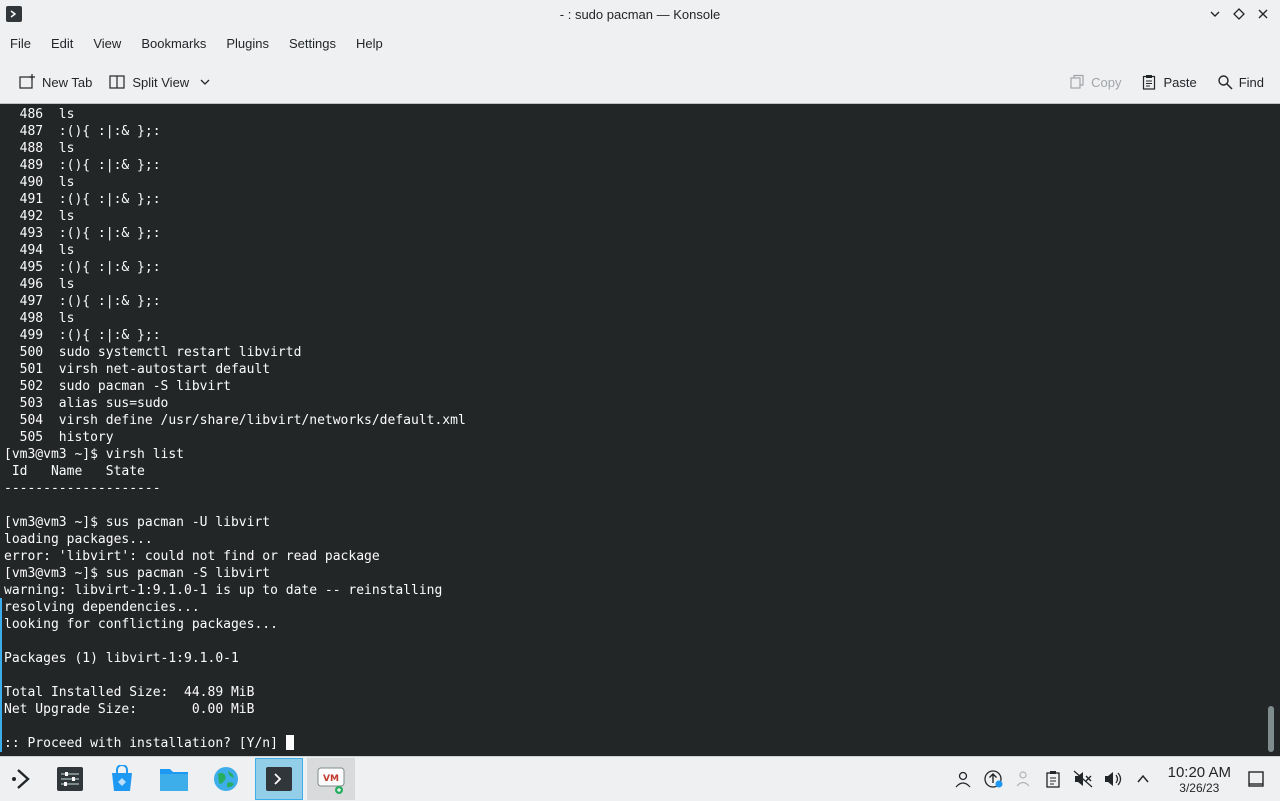 The height and width of the screenshot is (801, 1280). I want to click on terminal-line: 503 alias sus=sudo, so click(86, 403).